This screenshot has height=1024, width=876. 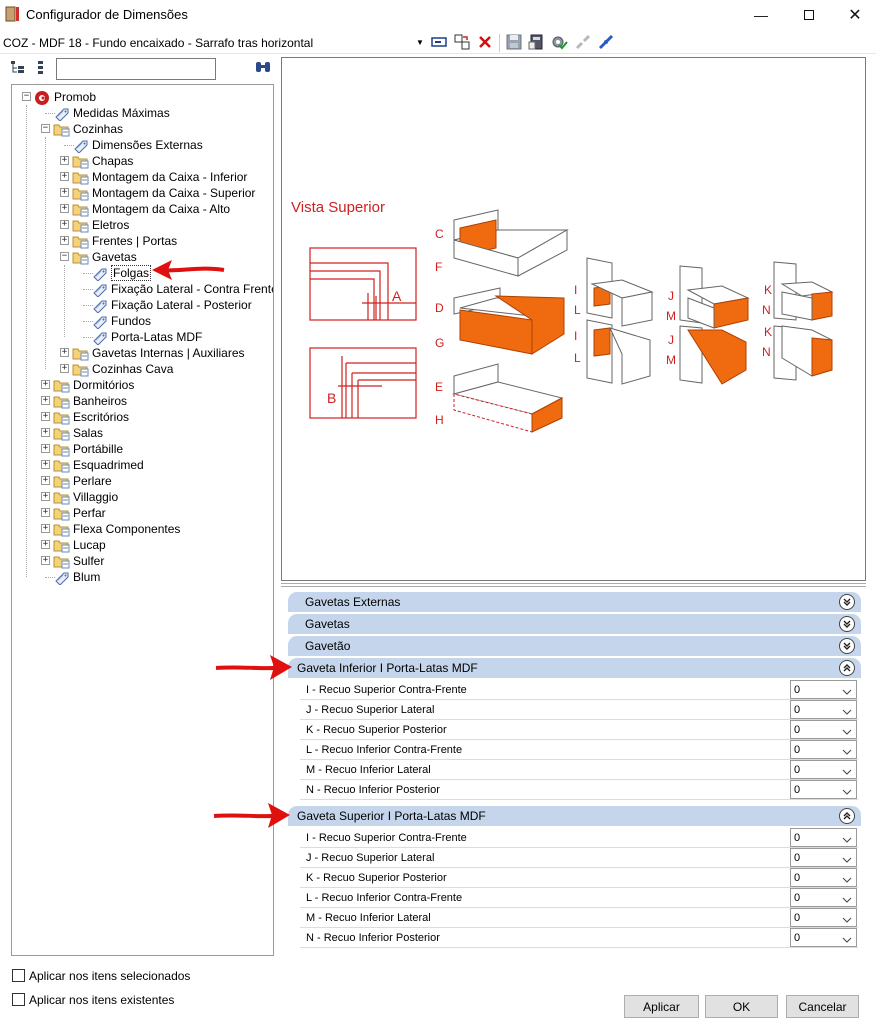 I want to click on tree-node: Cozinhas Cava, so click(x=122, y=369).